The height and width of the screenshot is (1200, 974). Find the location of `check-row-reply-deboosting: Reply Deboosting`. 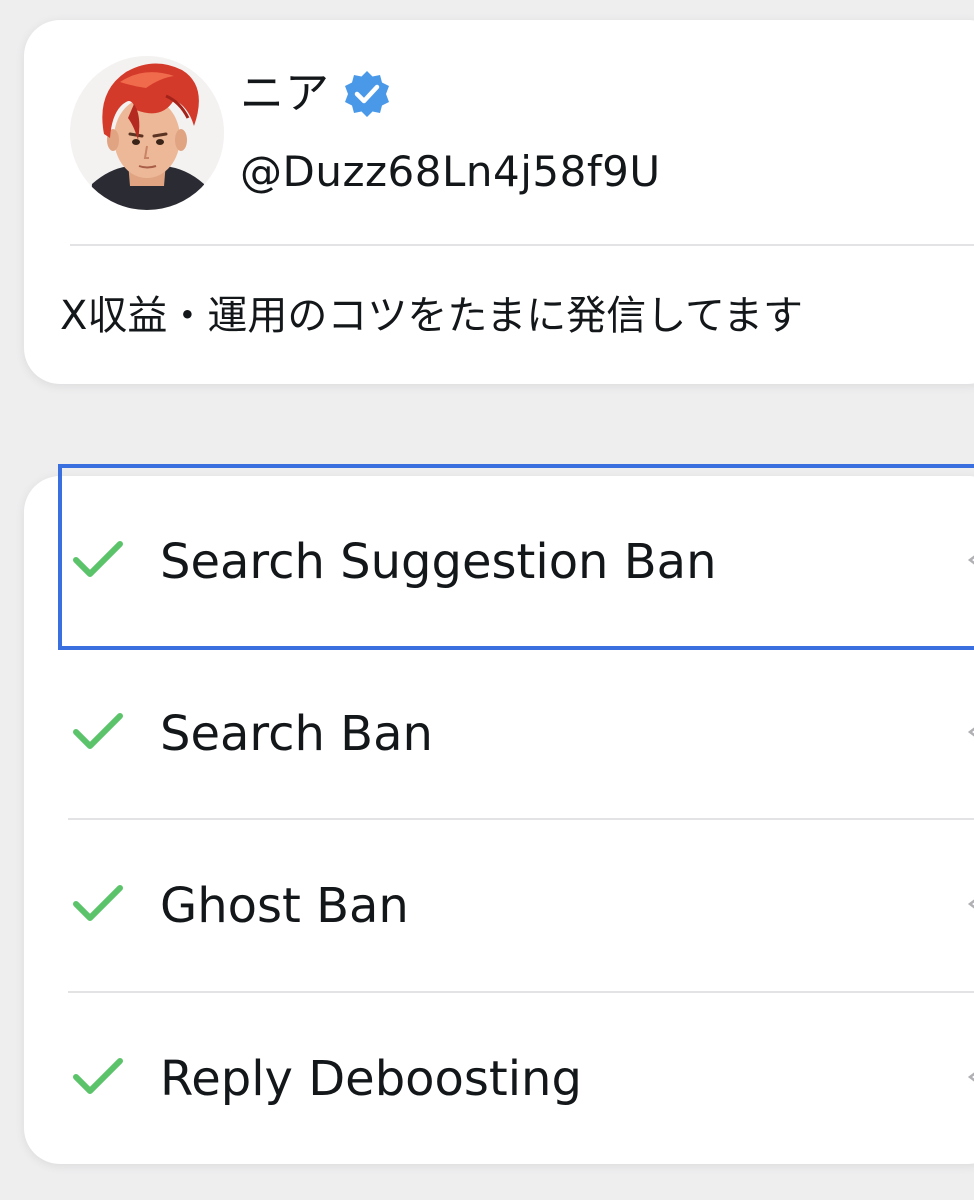

check-row-reply-deboosting: Reply Deboosting is located at coordinates (499, 1079).